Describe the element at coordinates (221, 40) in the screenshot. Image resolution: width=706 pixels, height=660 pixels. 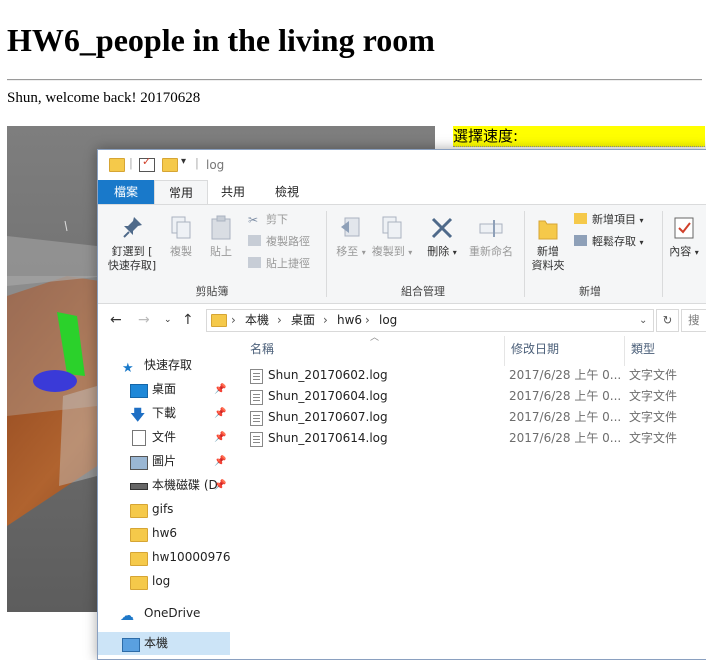
I see `page-title: HW6_people in the living room` at that location.